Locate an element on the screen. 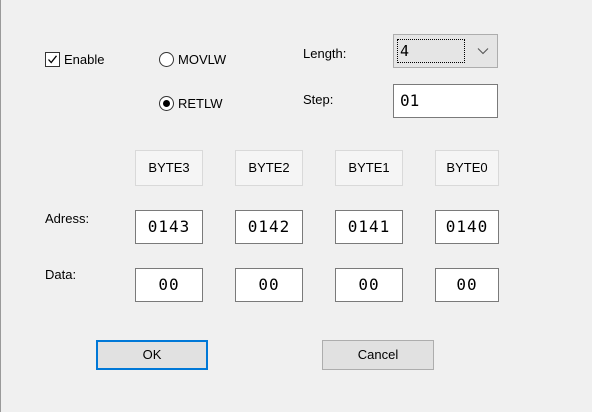 Image resolution: width=592 pixels, height=412 pixels. byte-header: BYTE3 is located at coordinates (169, 168).